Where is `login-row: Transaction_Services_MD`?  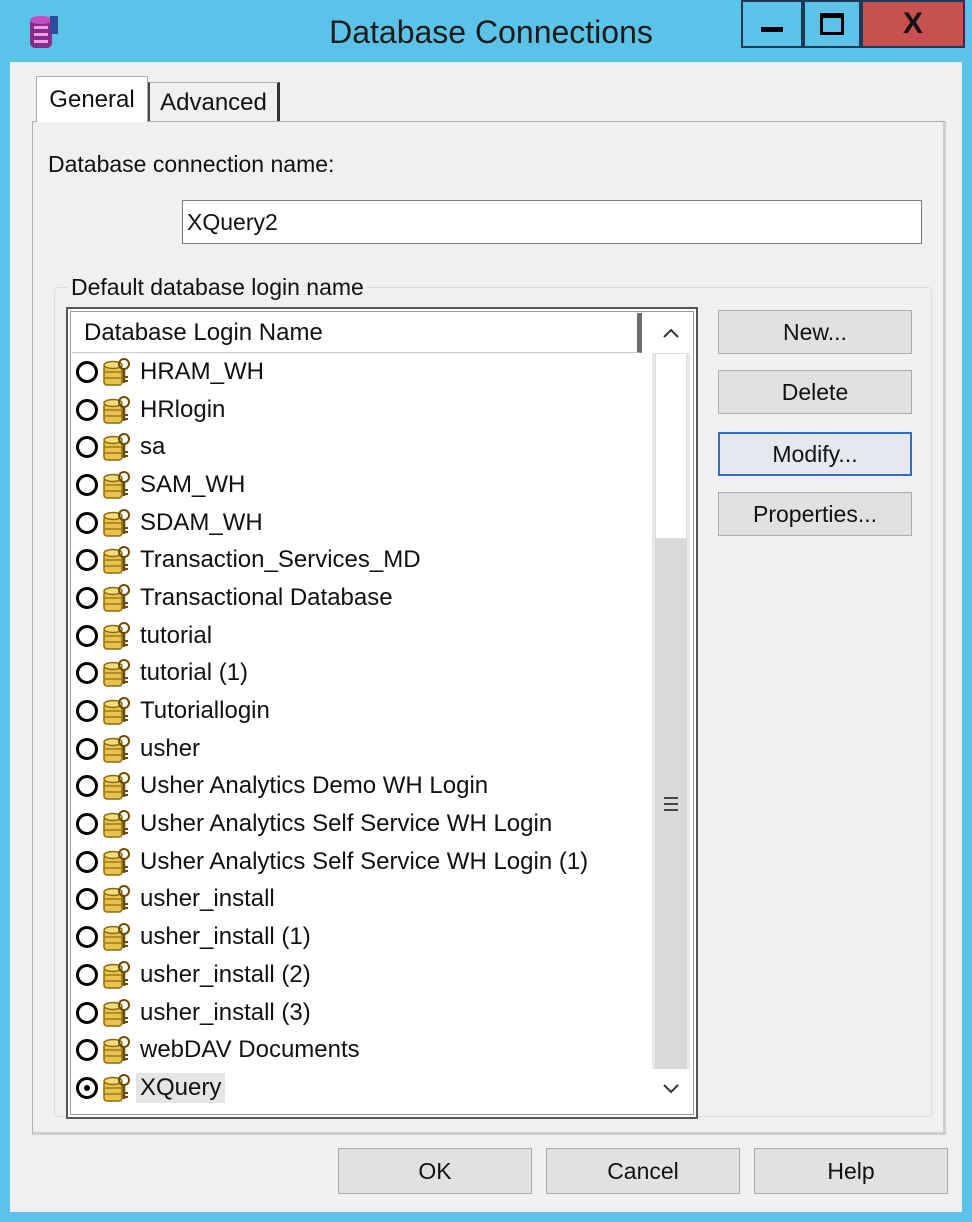 login-row: Transaction_Services_MD is located at coordinates (359, 560).